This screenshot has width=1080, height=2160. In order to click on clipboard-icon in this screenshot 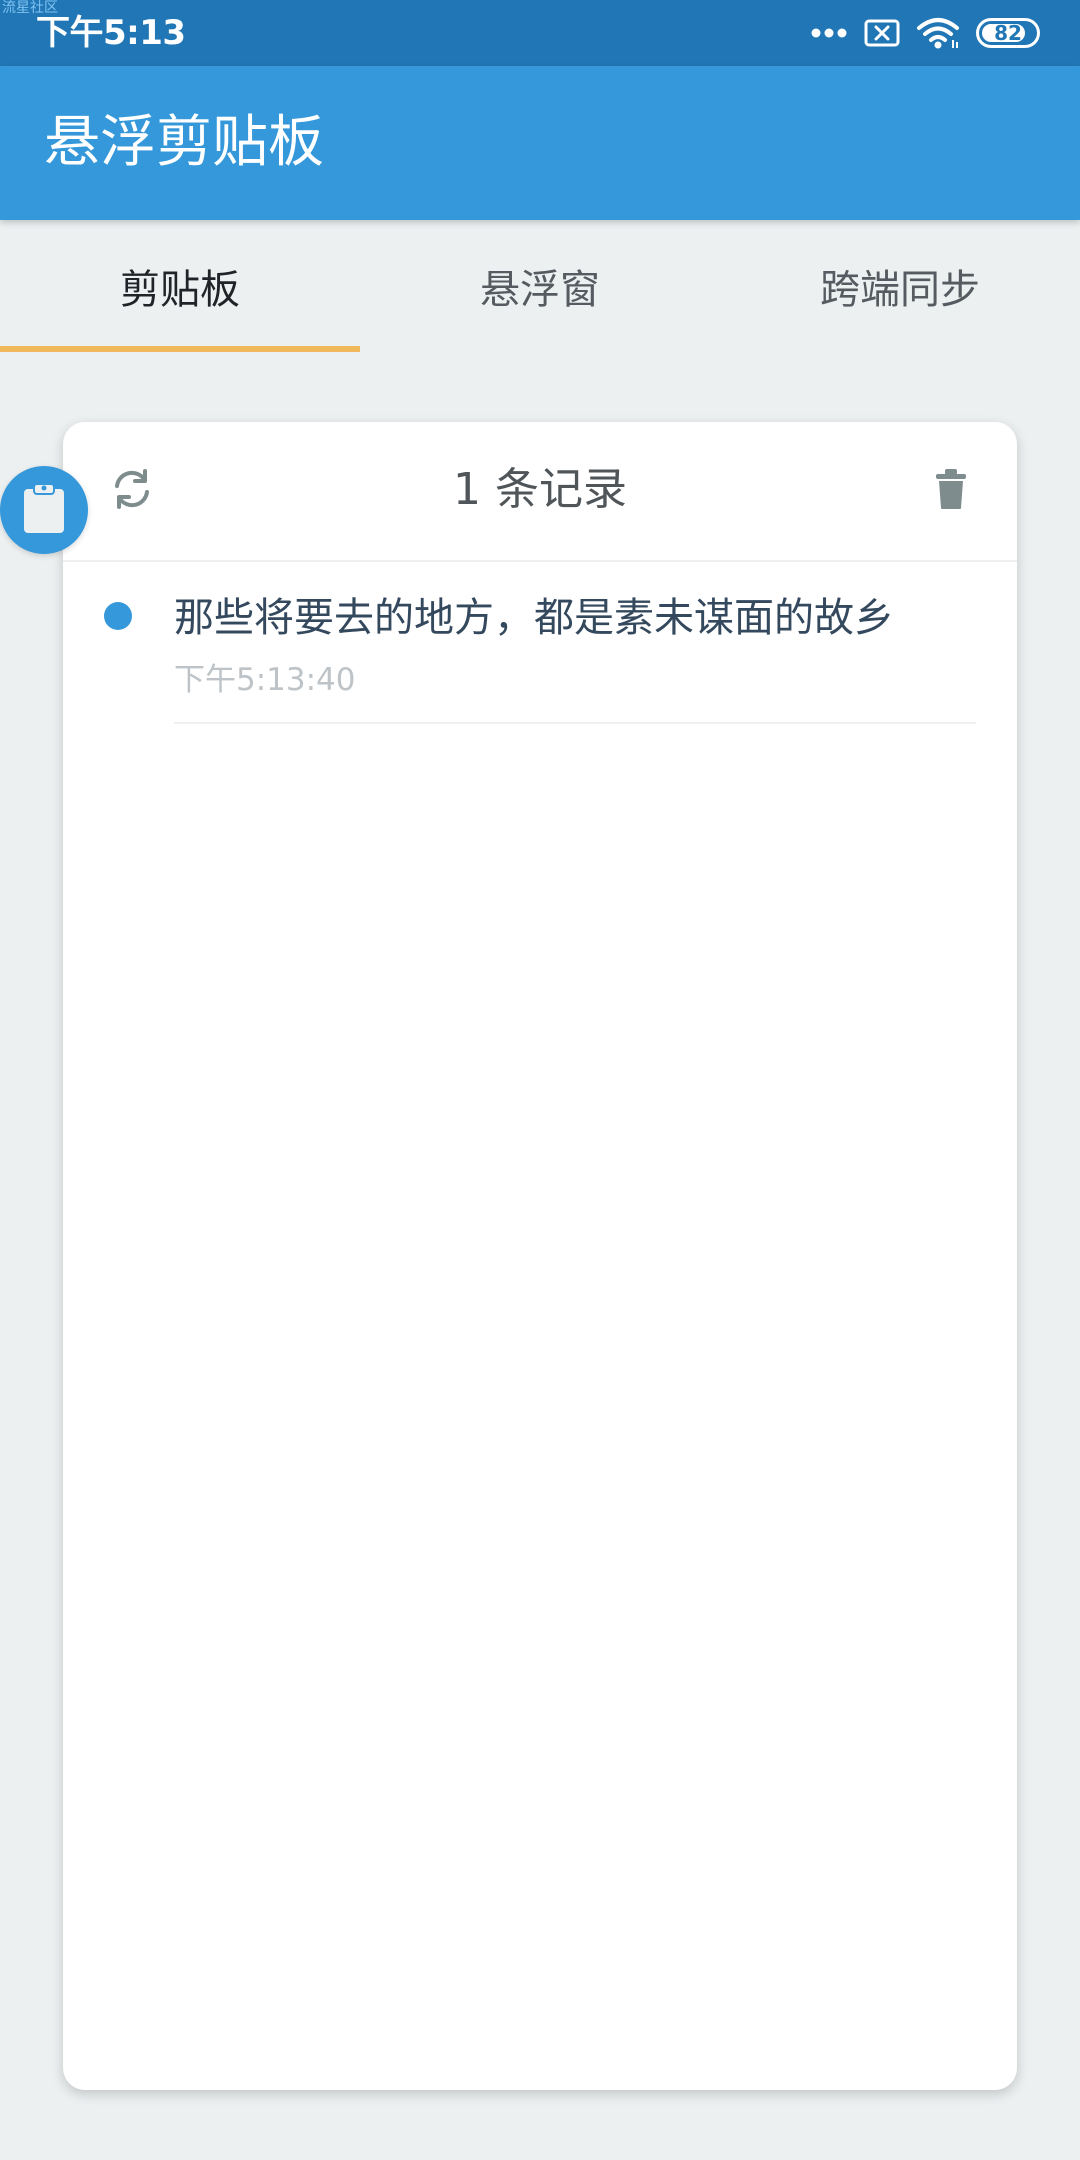, I will do `click(44, 510)`.